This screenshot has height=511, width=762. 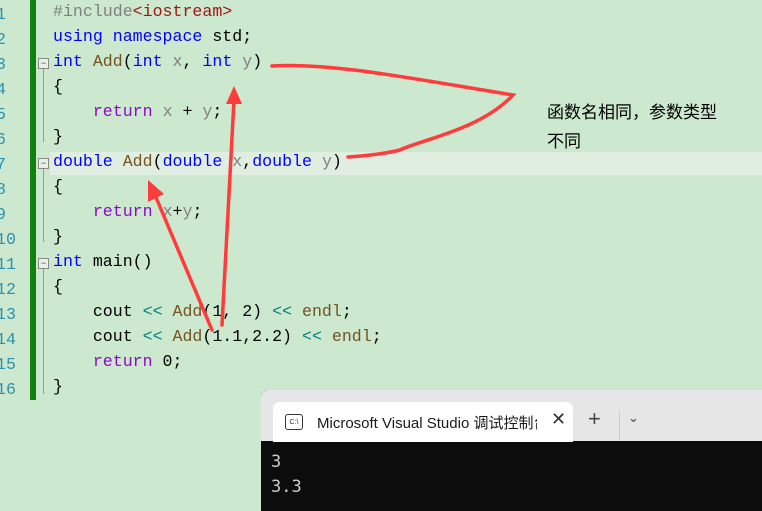 I want to click on annotation-text-2: 不同, so click(x=564, y=141).